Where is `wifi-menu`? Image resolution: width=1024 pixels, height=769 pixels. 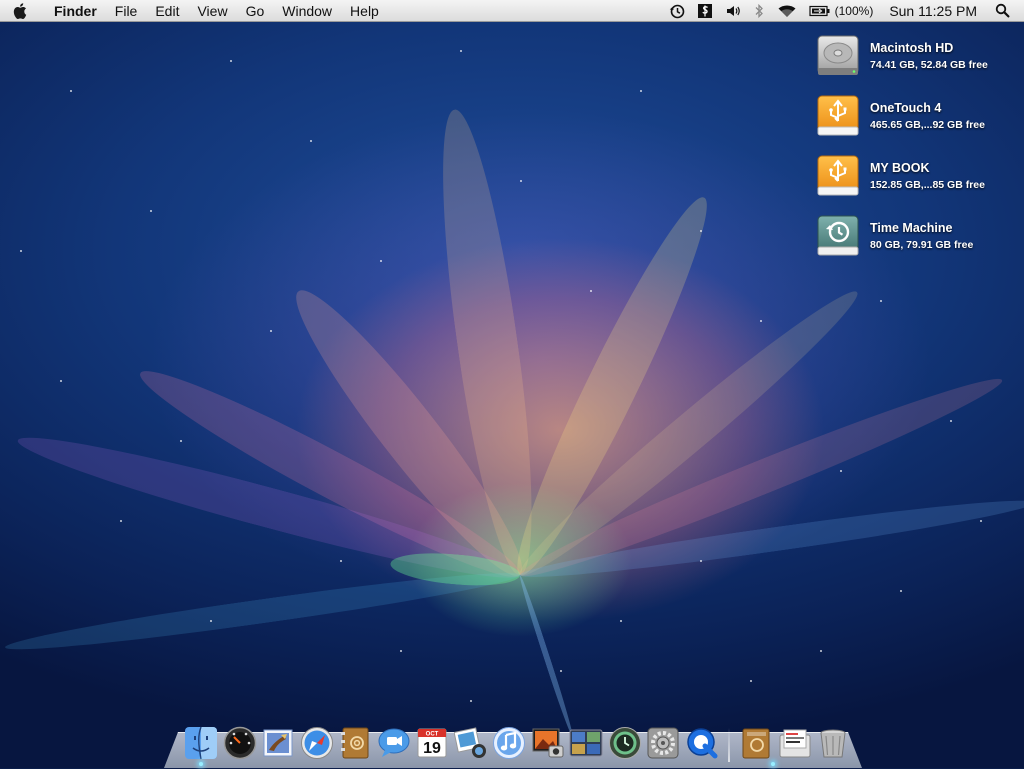
wifi-menu is located at coordinates (787, 11).